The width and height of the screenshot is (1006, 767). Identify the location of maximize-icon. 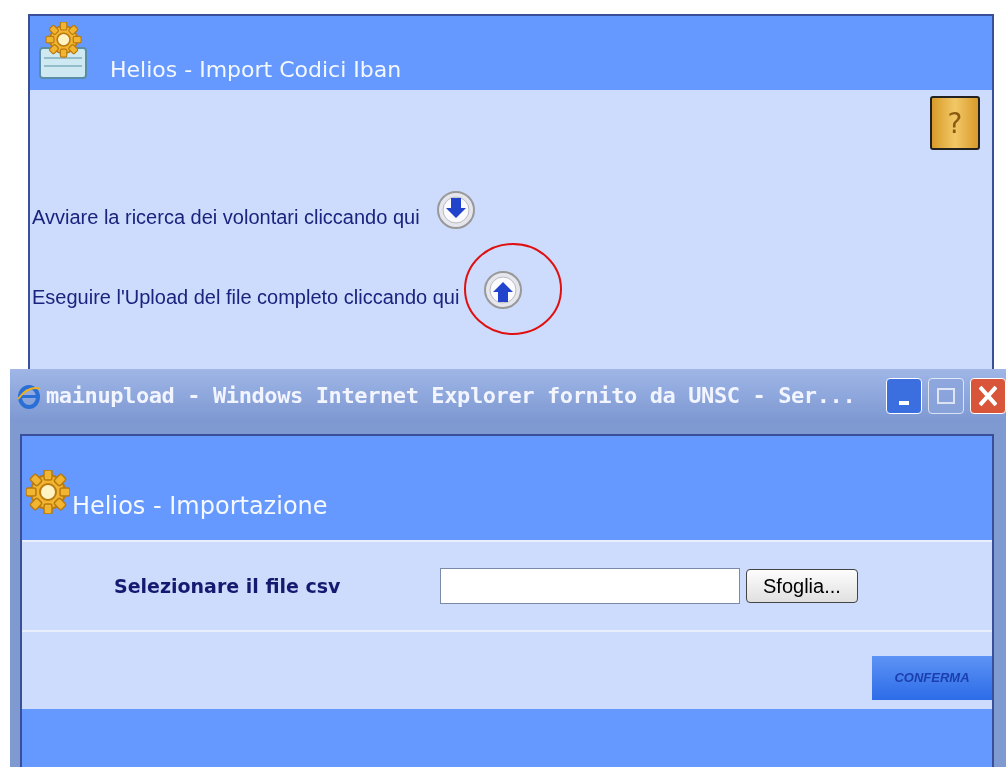
(946, 395).